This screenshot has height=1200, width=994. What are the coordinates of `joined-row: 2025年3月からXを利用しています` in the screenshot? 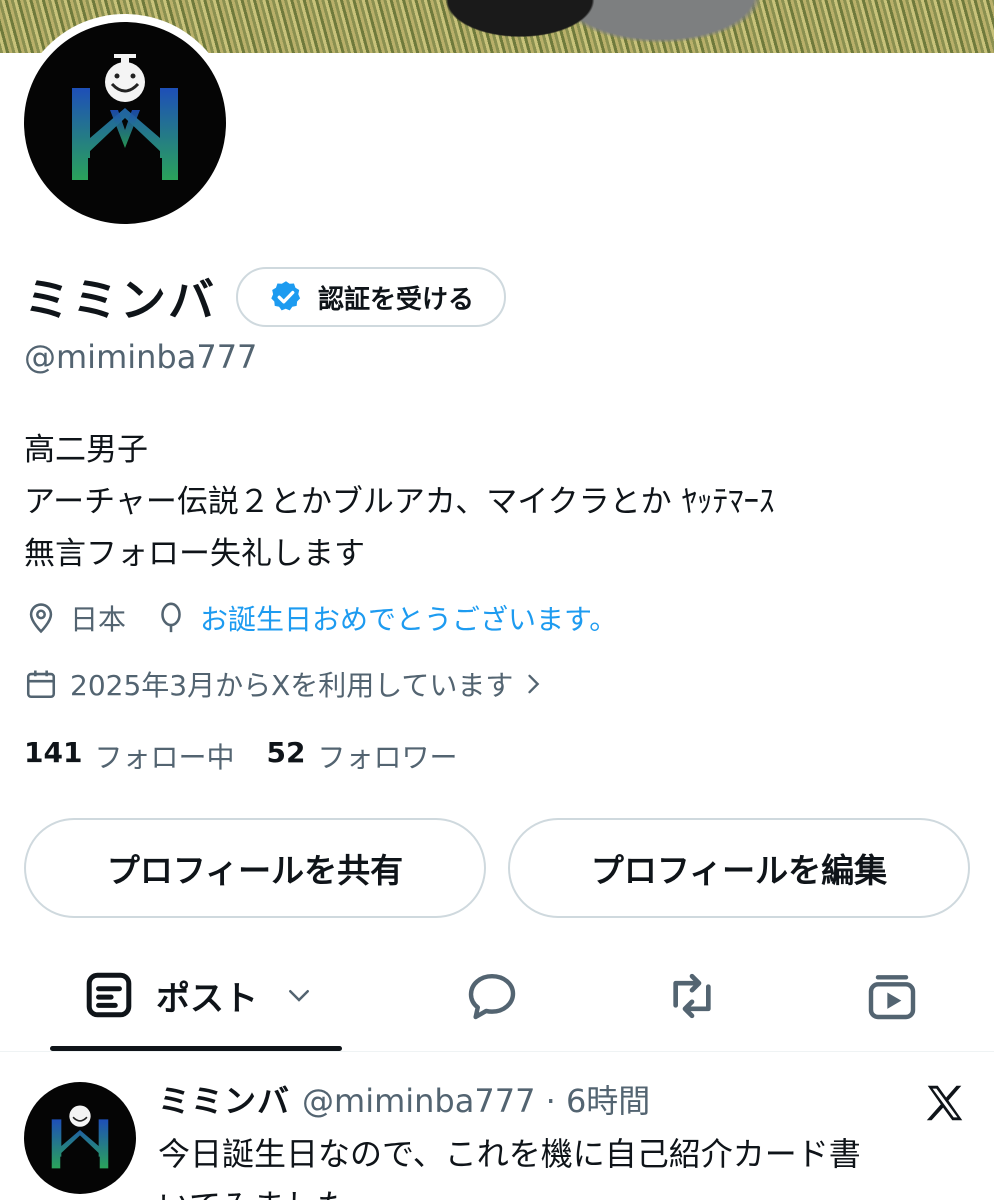 It's located at (291, 684).